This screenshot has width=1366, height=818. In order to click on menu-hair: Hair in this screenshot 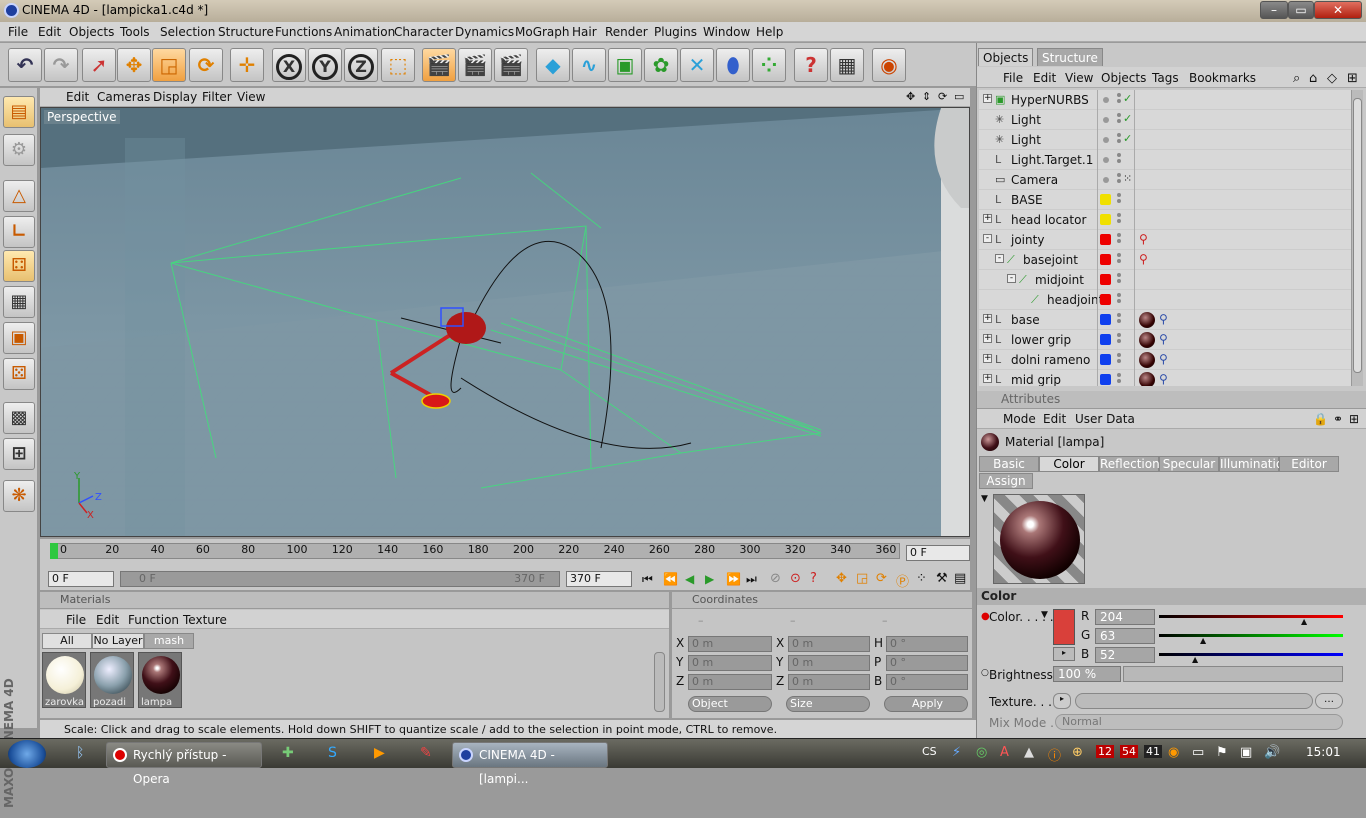, I will do `click(584, 32)`.